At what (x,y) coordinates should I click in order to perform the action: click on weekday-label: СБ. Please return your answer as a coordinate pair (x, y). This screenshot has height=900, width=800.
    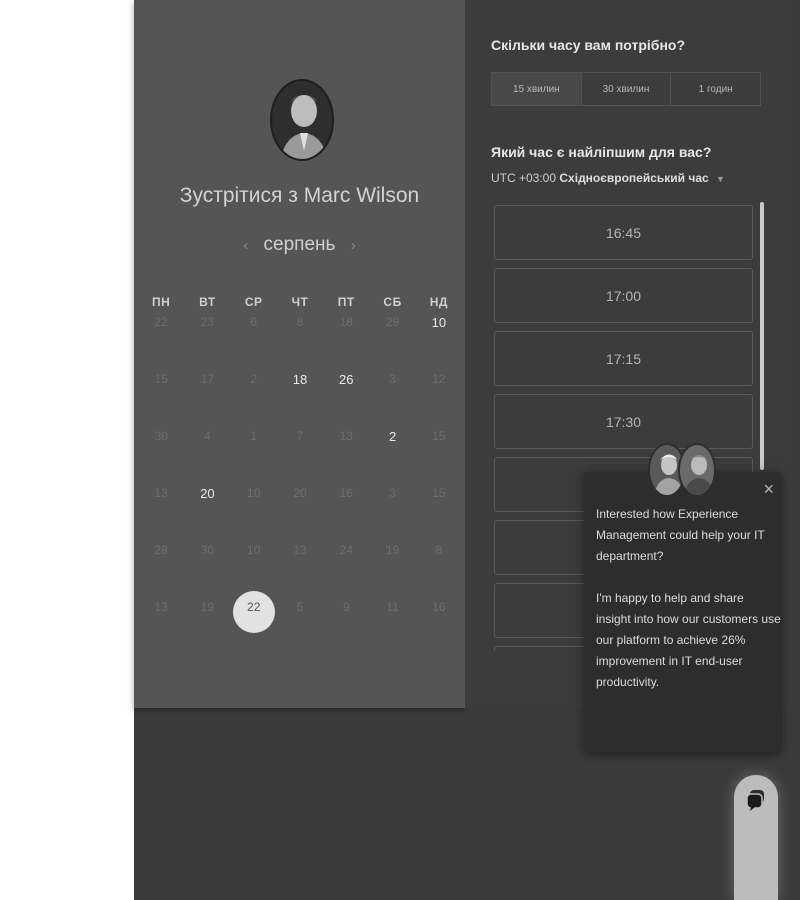
    Looking at the image, I should click on (392, 302).